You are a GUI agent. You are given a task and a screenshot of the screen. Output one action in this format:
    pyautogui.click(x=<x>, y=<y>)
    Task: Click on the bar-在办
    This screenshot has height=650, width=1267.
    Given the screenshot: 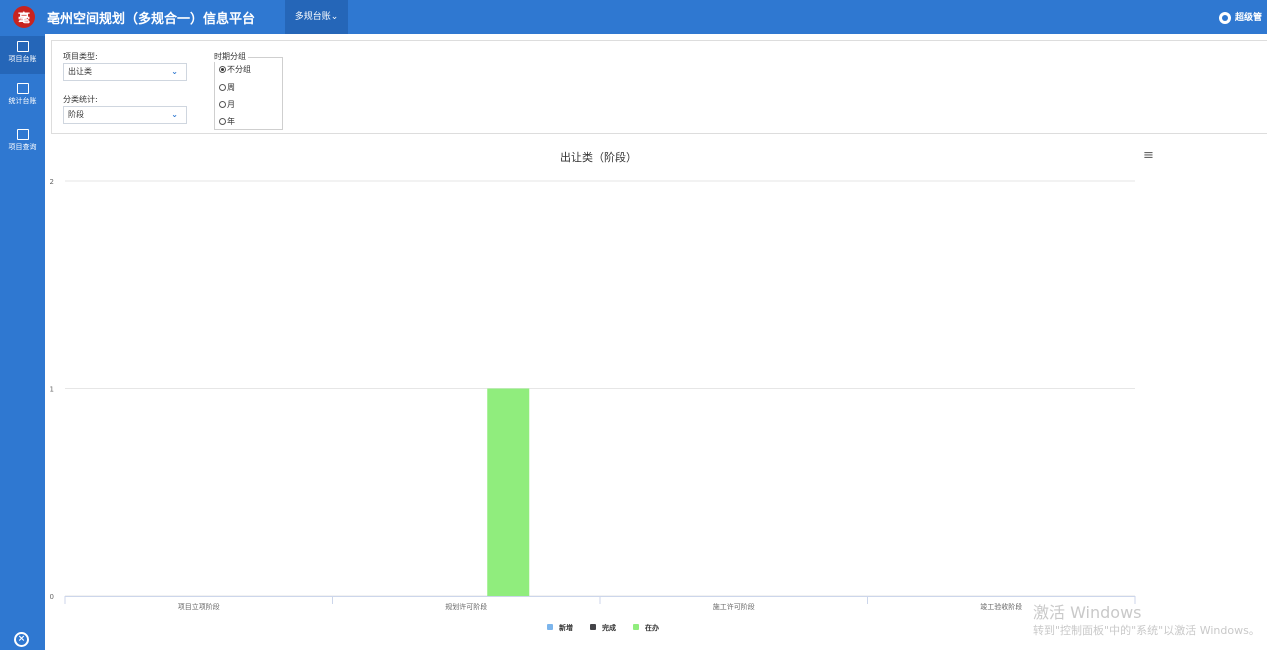 What is the action you would take?
    pyautogui.click(x=508, y=492)
    